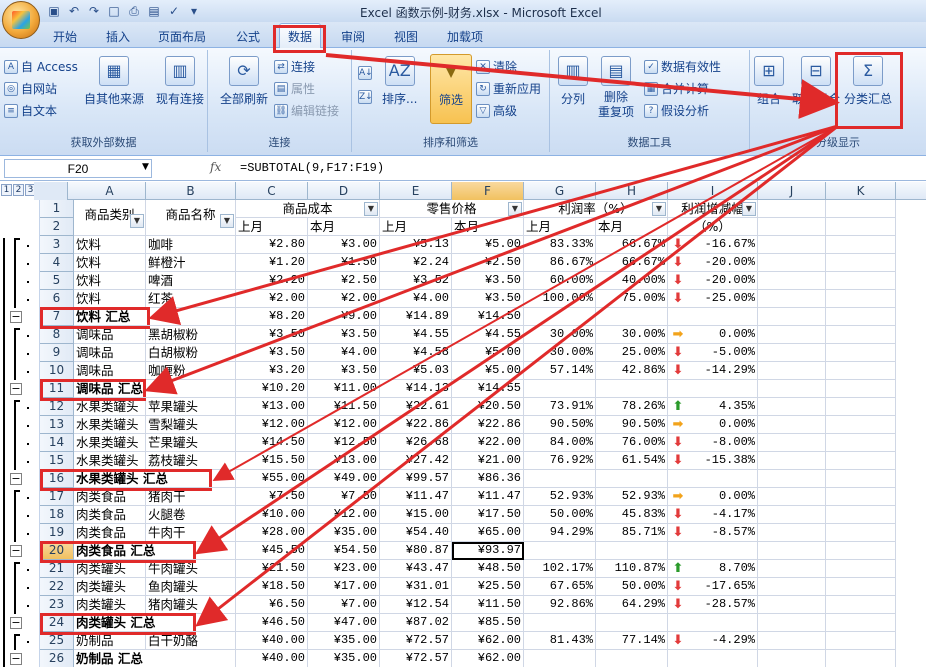 The height and width of the screenshot is (667, 926). Describe the element at coordinates (137, 221) in the screenshot. I see `filter-dropdown-a: ▼` at that location.